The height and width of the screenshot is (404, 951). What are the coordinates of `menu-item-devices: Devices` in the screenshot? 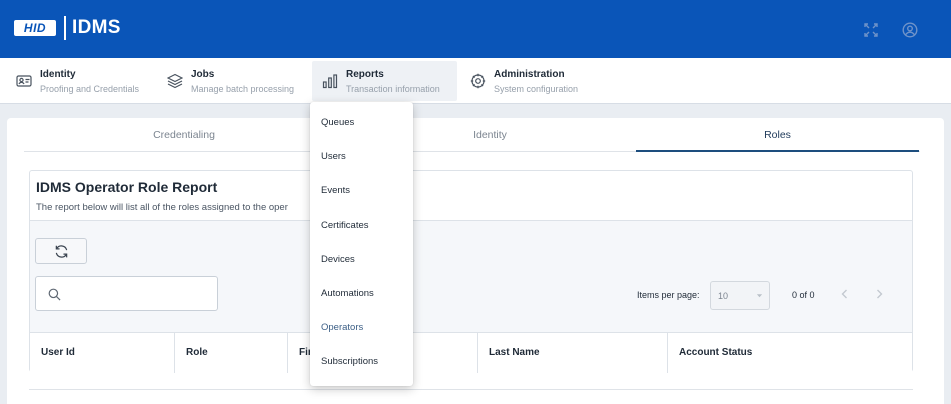 It's located at (361, 260).